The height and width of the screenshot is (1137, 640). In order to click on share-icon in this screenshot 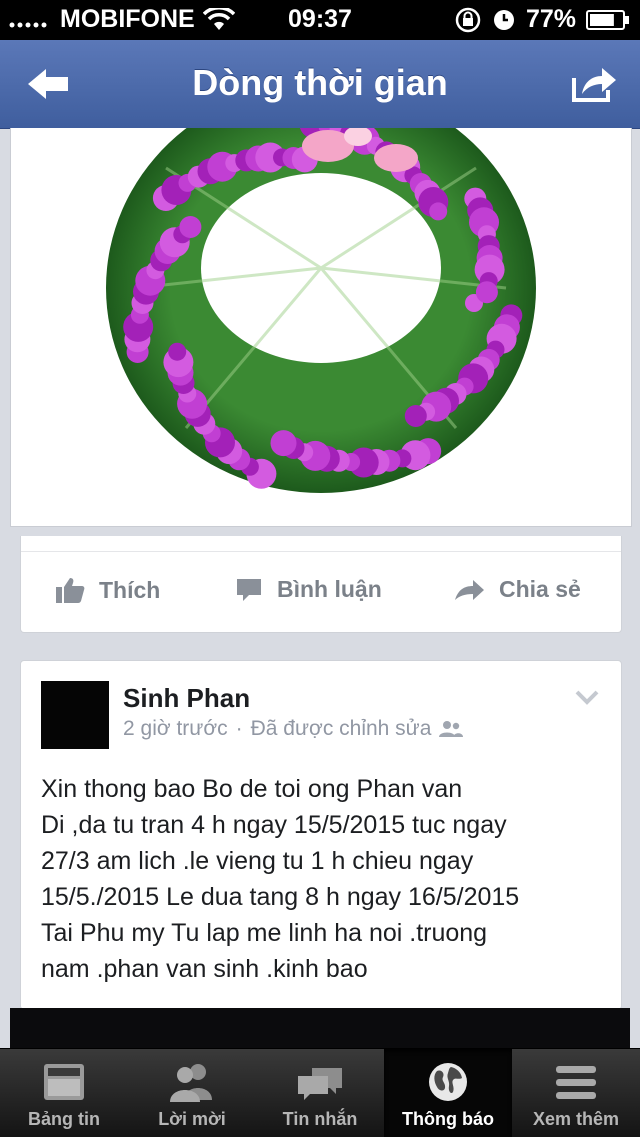, I will do `click(594, 85)`.